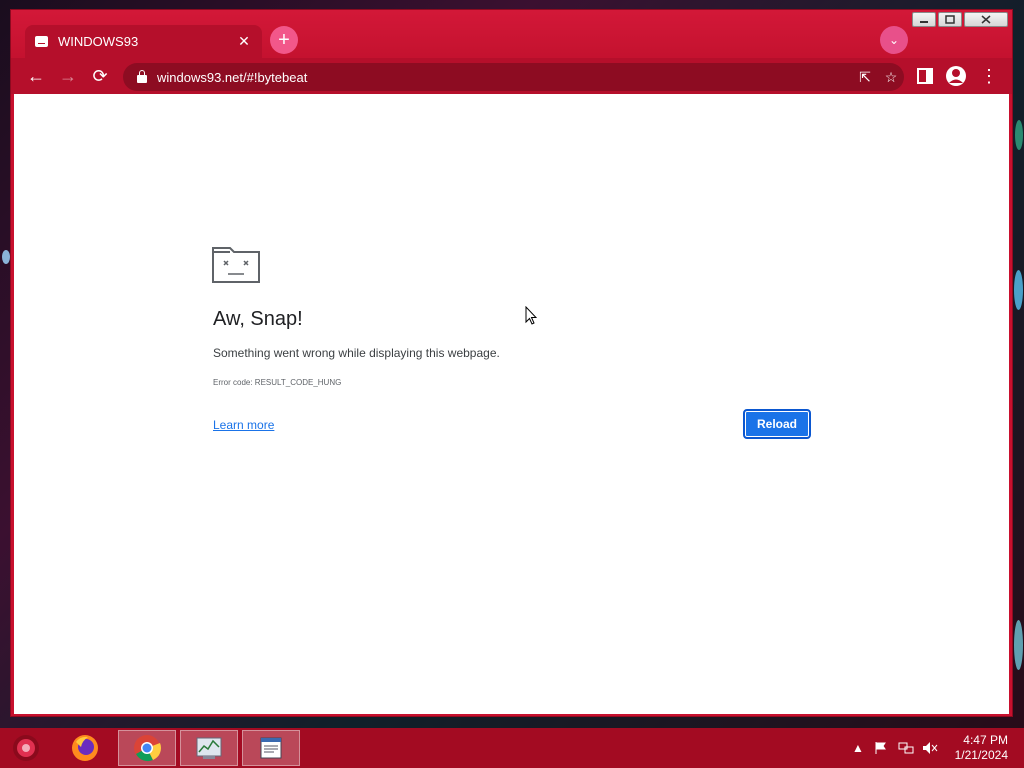 Image resolution: width=1024 pixels, height=768 pixels. I want to click on bookmark-star-icon: ☆, so click(891, 77).